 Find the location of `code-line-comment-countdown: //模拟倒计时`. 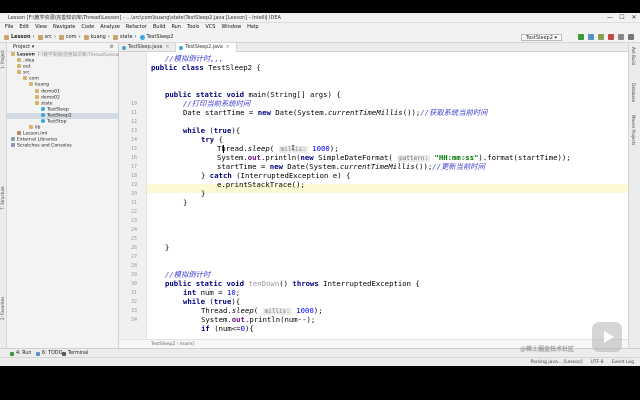

code-line-comment-countdown: //模拟倒计时 is located at coordinates (188, 274).